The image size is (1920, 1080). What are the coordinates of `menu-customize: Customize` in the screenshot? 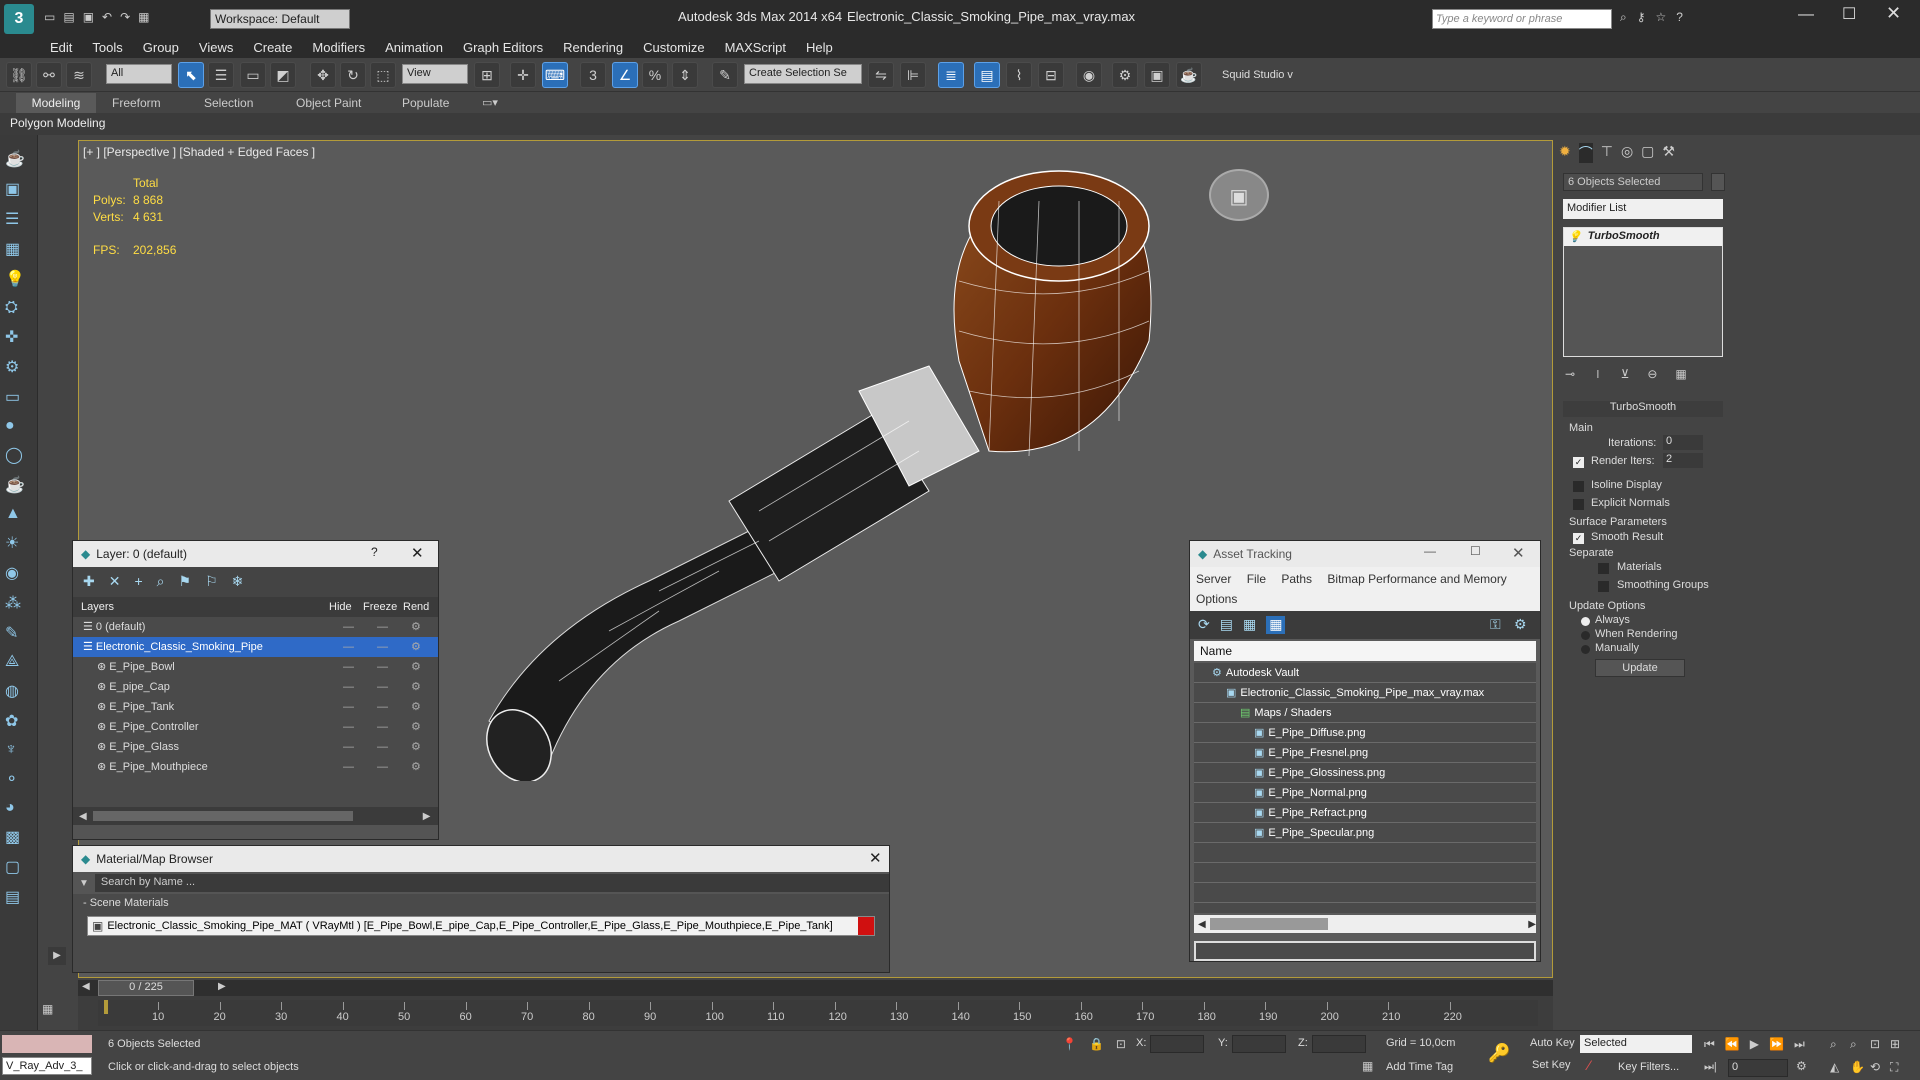 It's located at (673, 47).